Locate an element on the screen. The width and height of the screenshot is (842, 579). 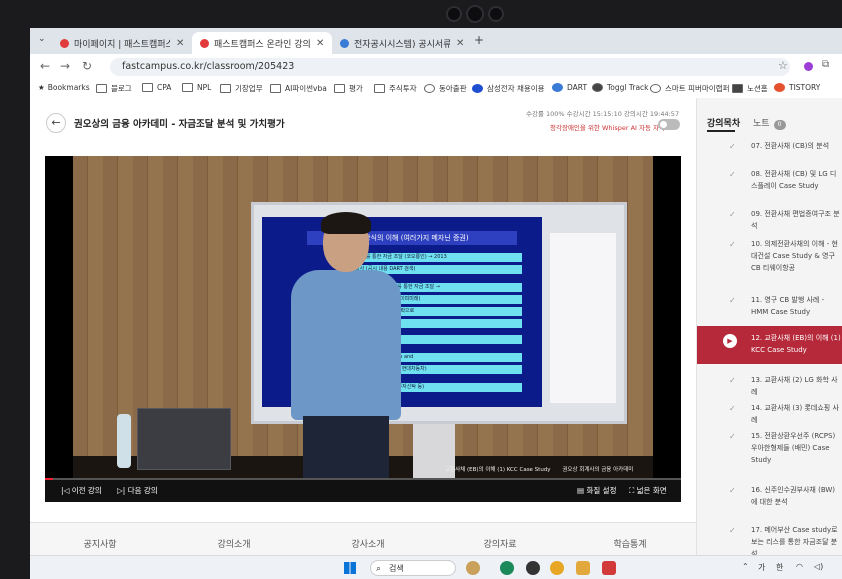
profile-icon is located at coordinates (808, 66).